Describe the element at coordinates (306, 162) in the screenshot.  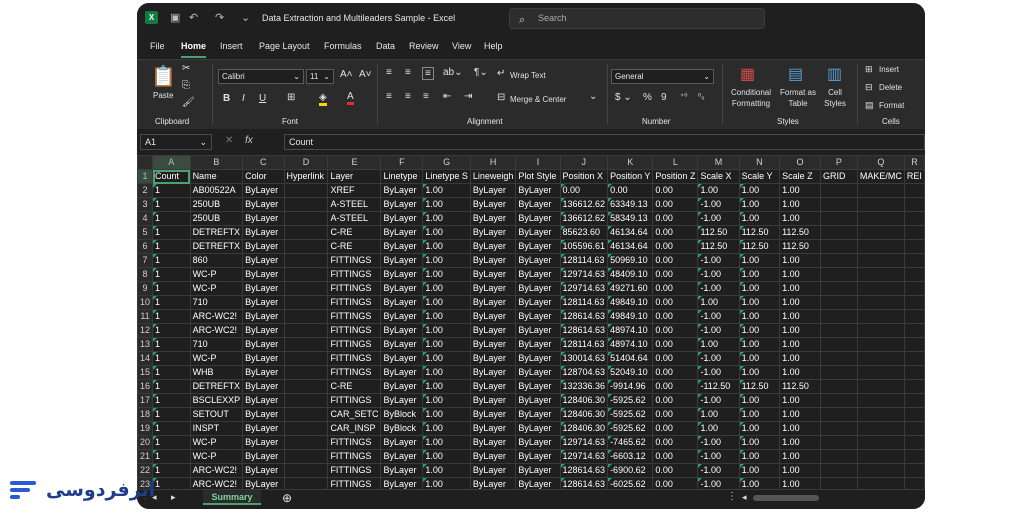
I see `column-header-d: D` at that location.